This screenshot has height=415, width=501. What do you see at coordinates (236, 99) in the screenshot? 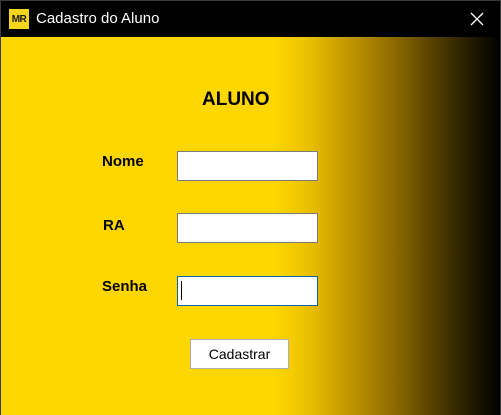
I see `form-heading: ALUNO` at bounding box center [236, 99].